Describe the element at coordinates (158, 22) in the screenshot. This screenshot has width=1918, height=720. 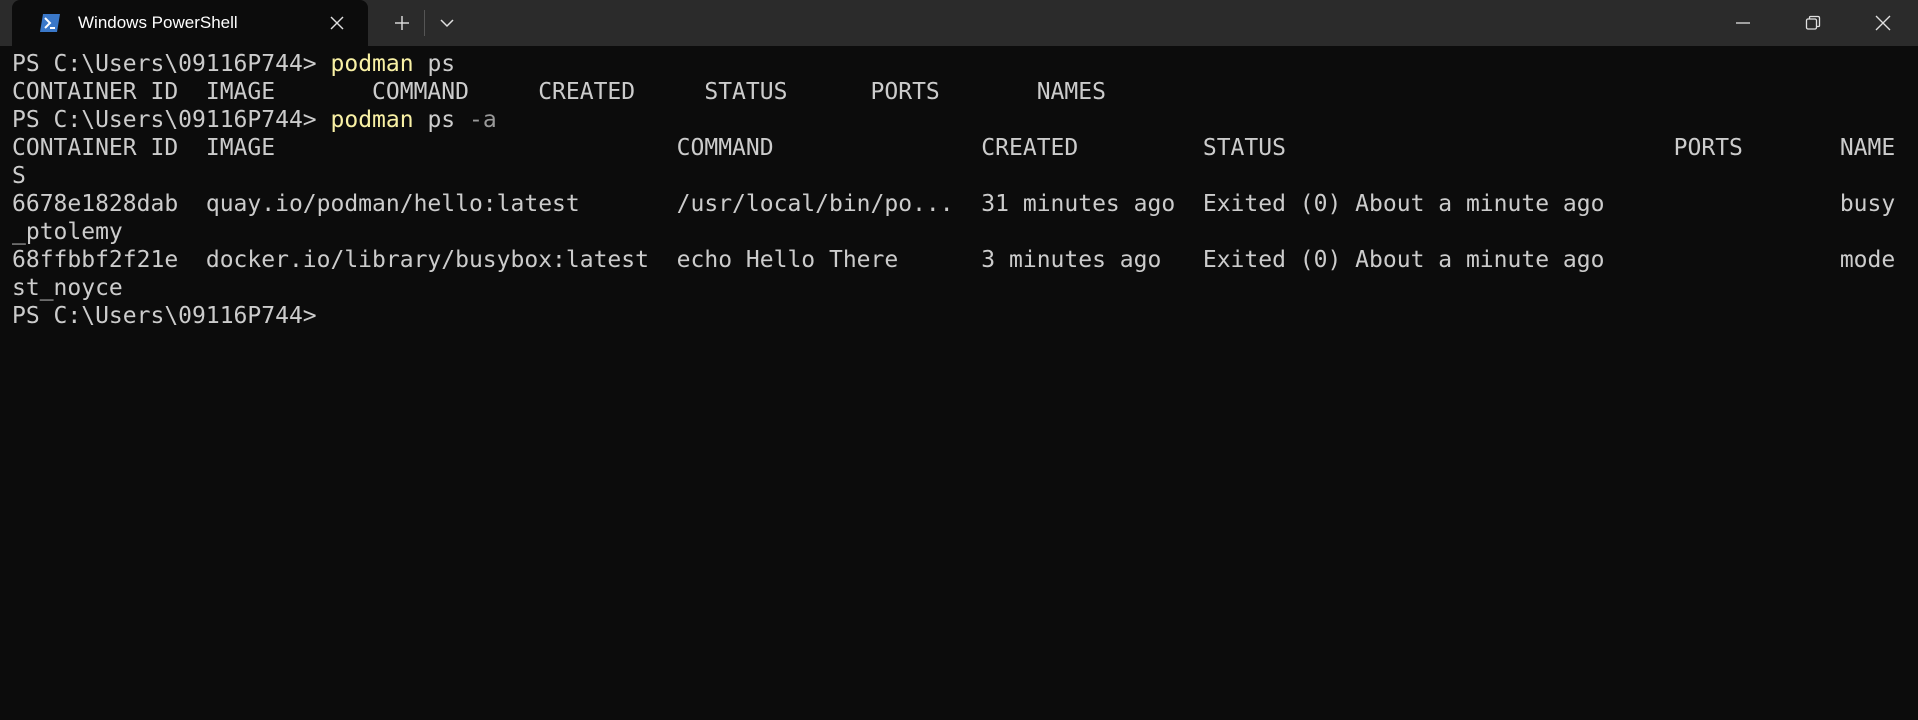
I see `tab-title: Windows PowerShell` at that location.